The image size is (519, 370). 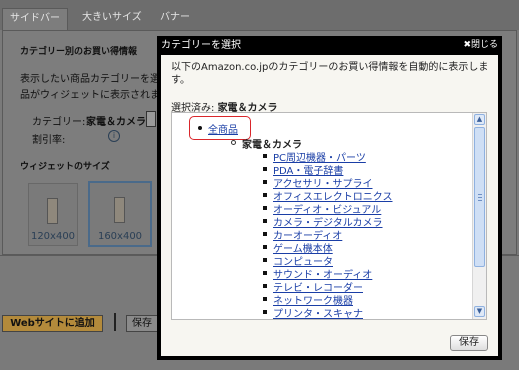 I want to click on discount-label: 割引率:, so click(x=49, y=140).